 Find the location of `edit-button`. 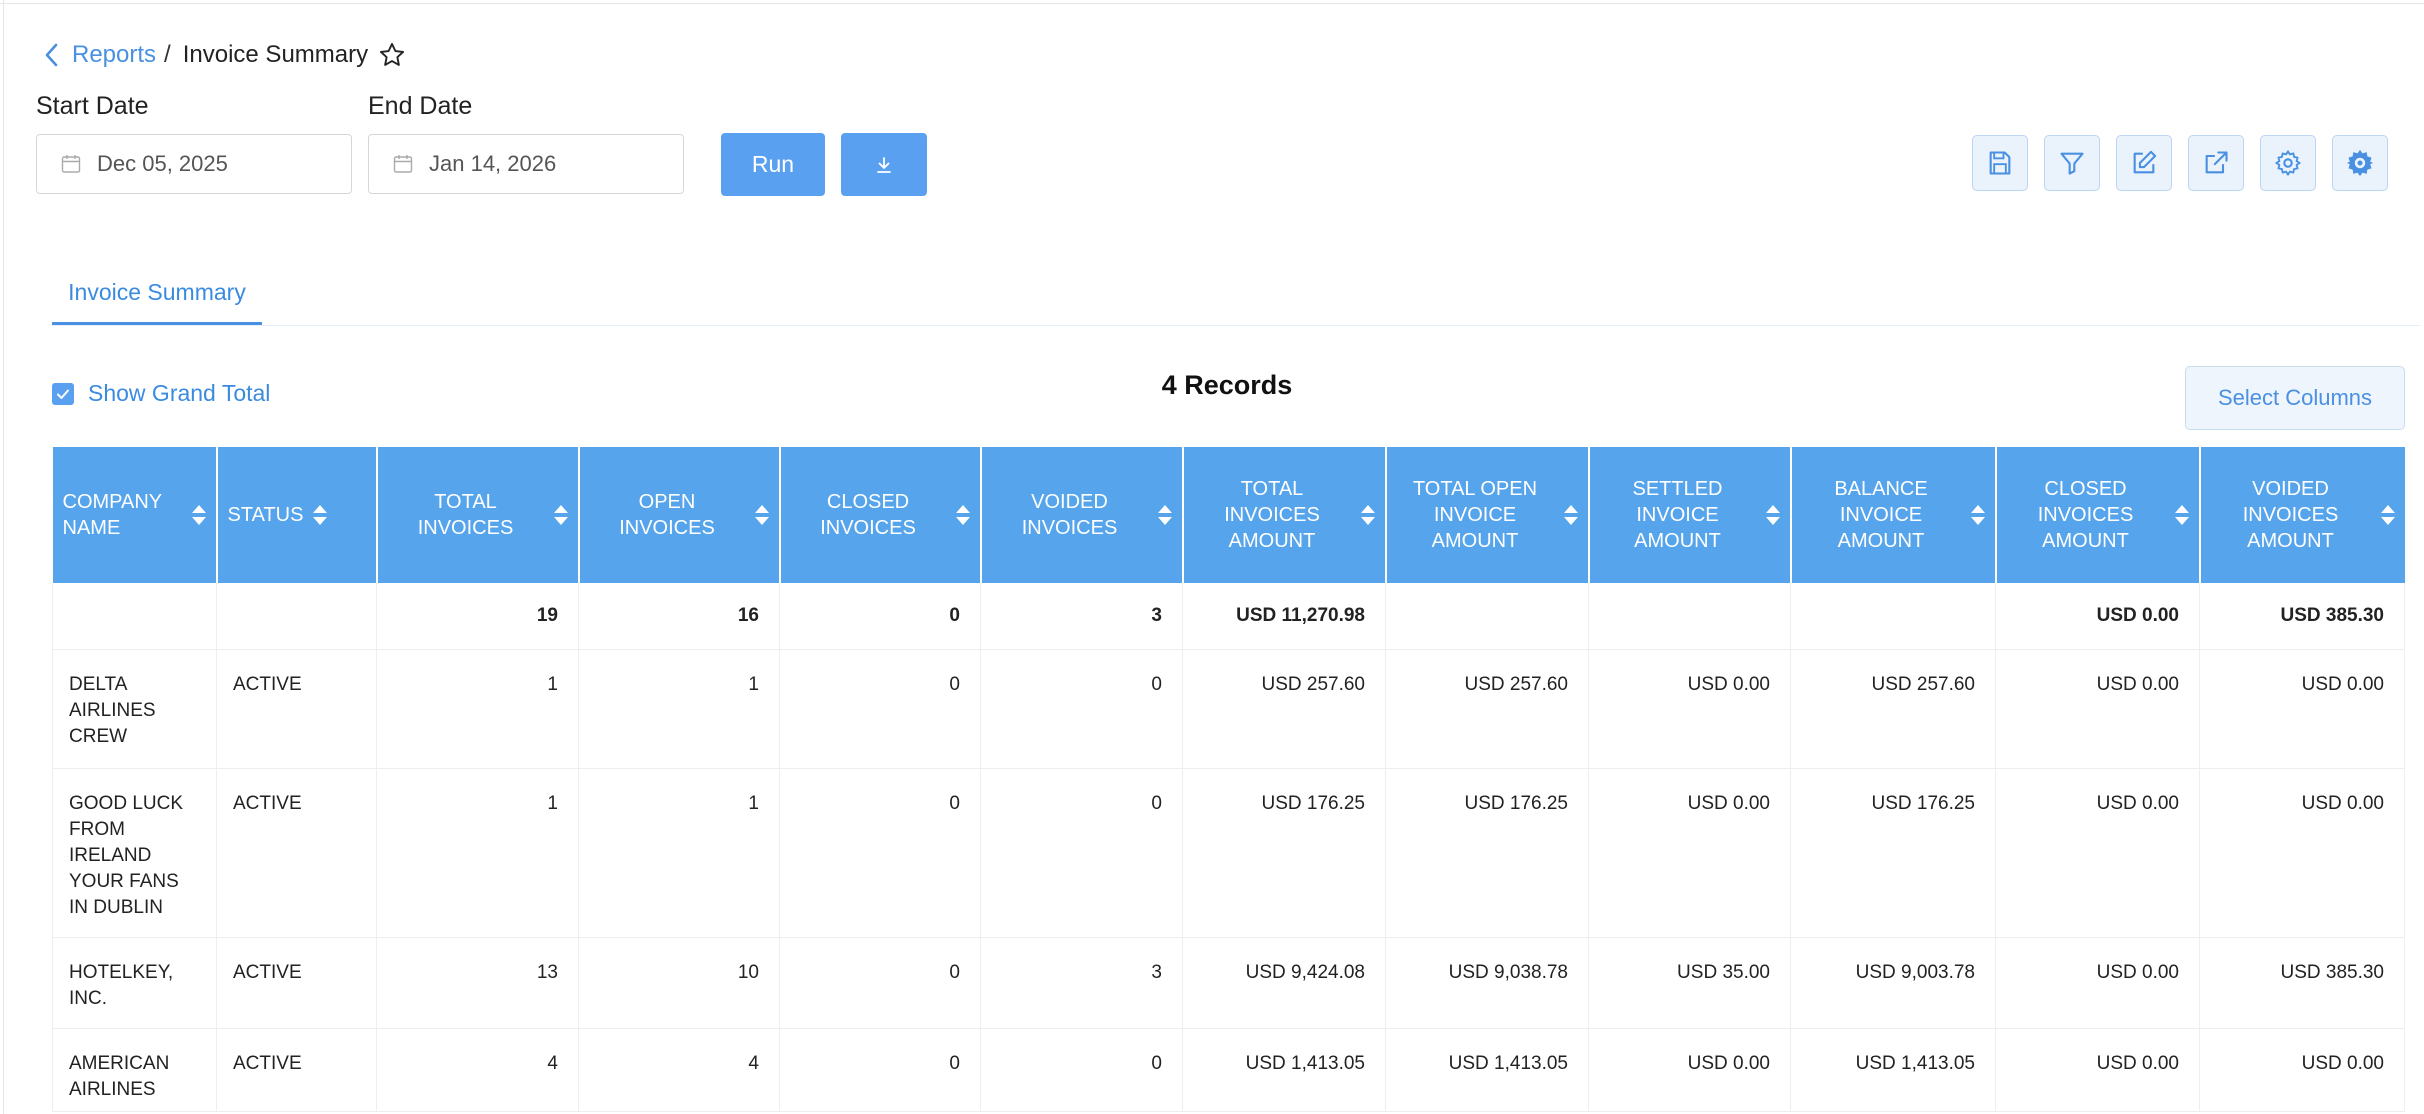

edit-button is located at coordinates (2144, 163).